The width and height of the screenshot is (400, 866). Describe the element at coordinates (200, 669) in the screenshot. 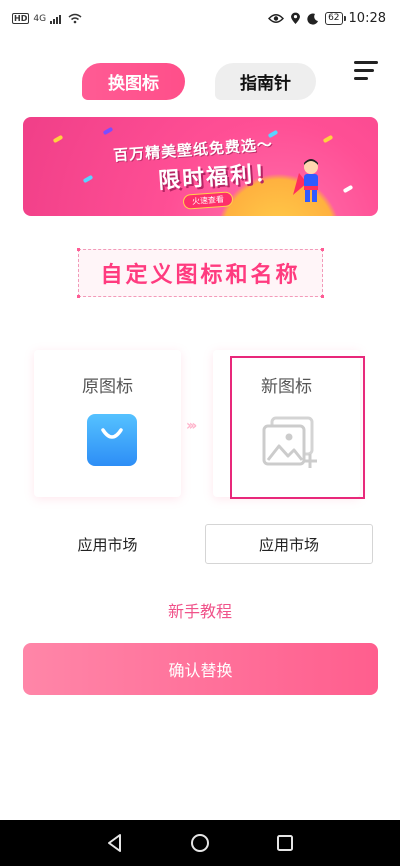

I see `confirm-replace-button: 确认替换` at that location.